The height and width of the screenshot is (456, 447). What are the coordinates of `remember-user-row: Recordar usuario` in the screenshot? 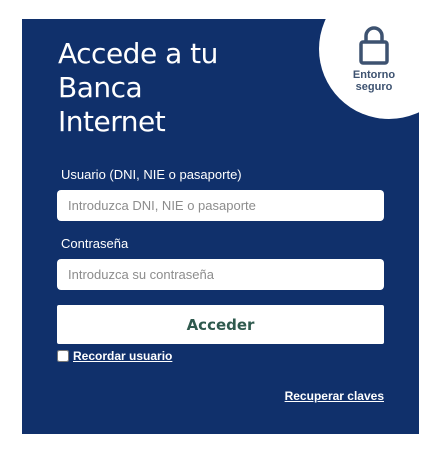 It's located at (114, 356).